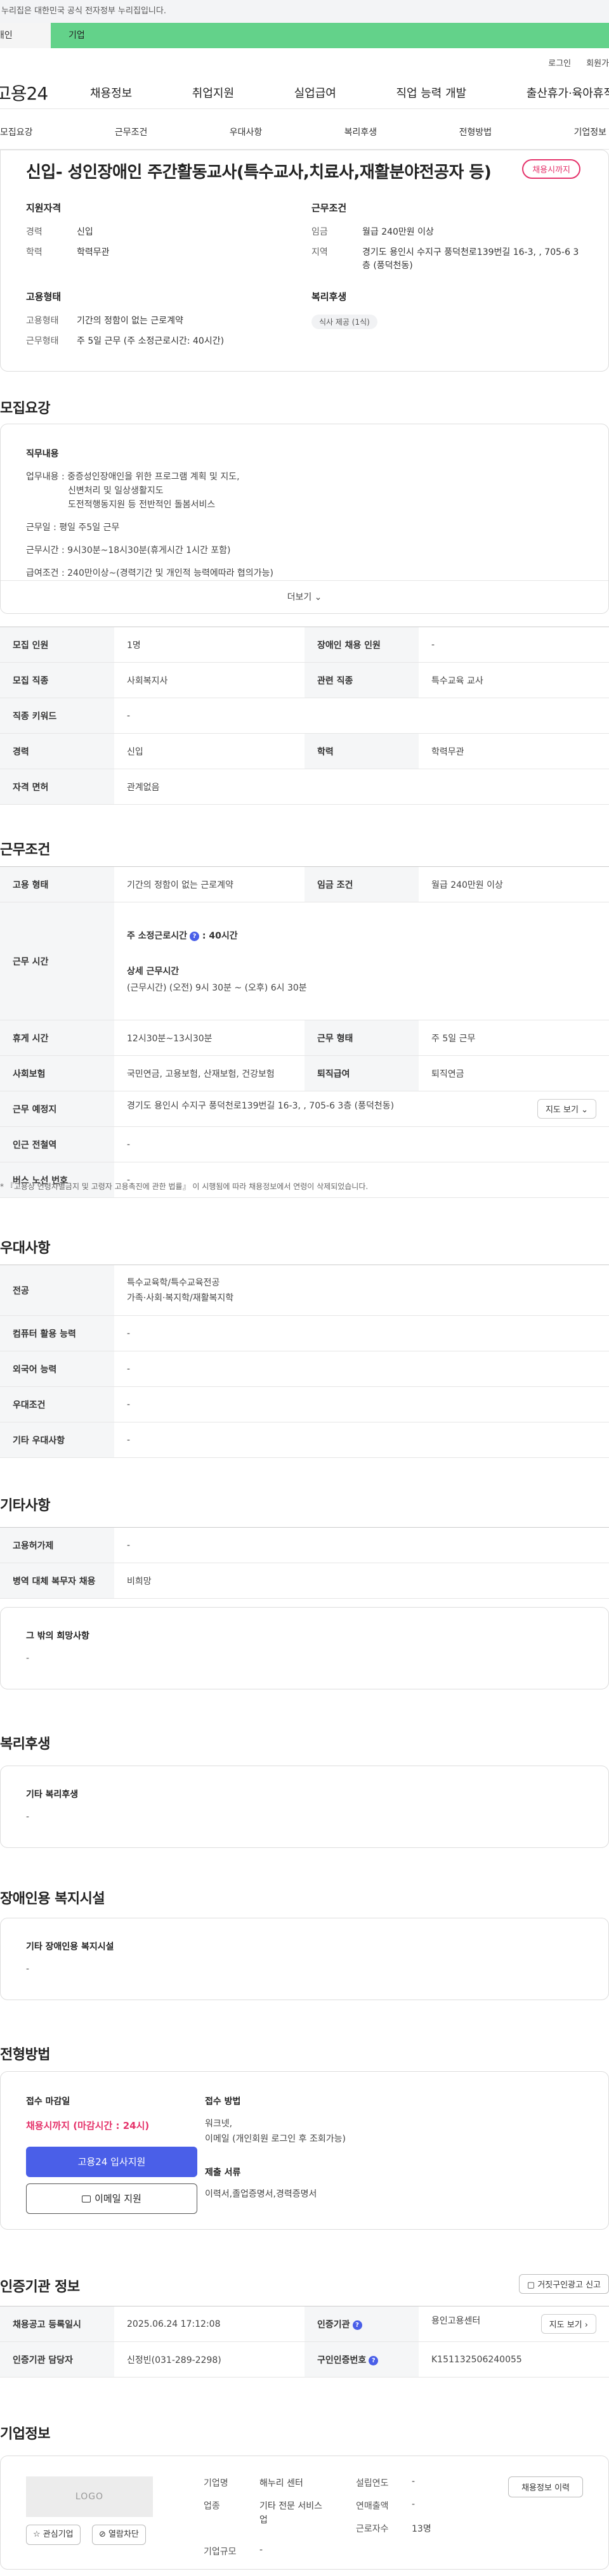 The height and width of the screenshot is (2576, 609). I want to click on anchor-company: 기업정보, so click(589, 132).